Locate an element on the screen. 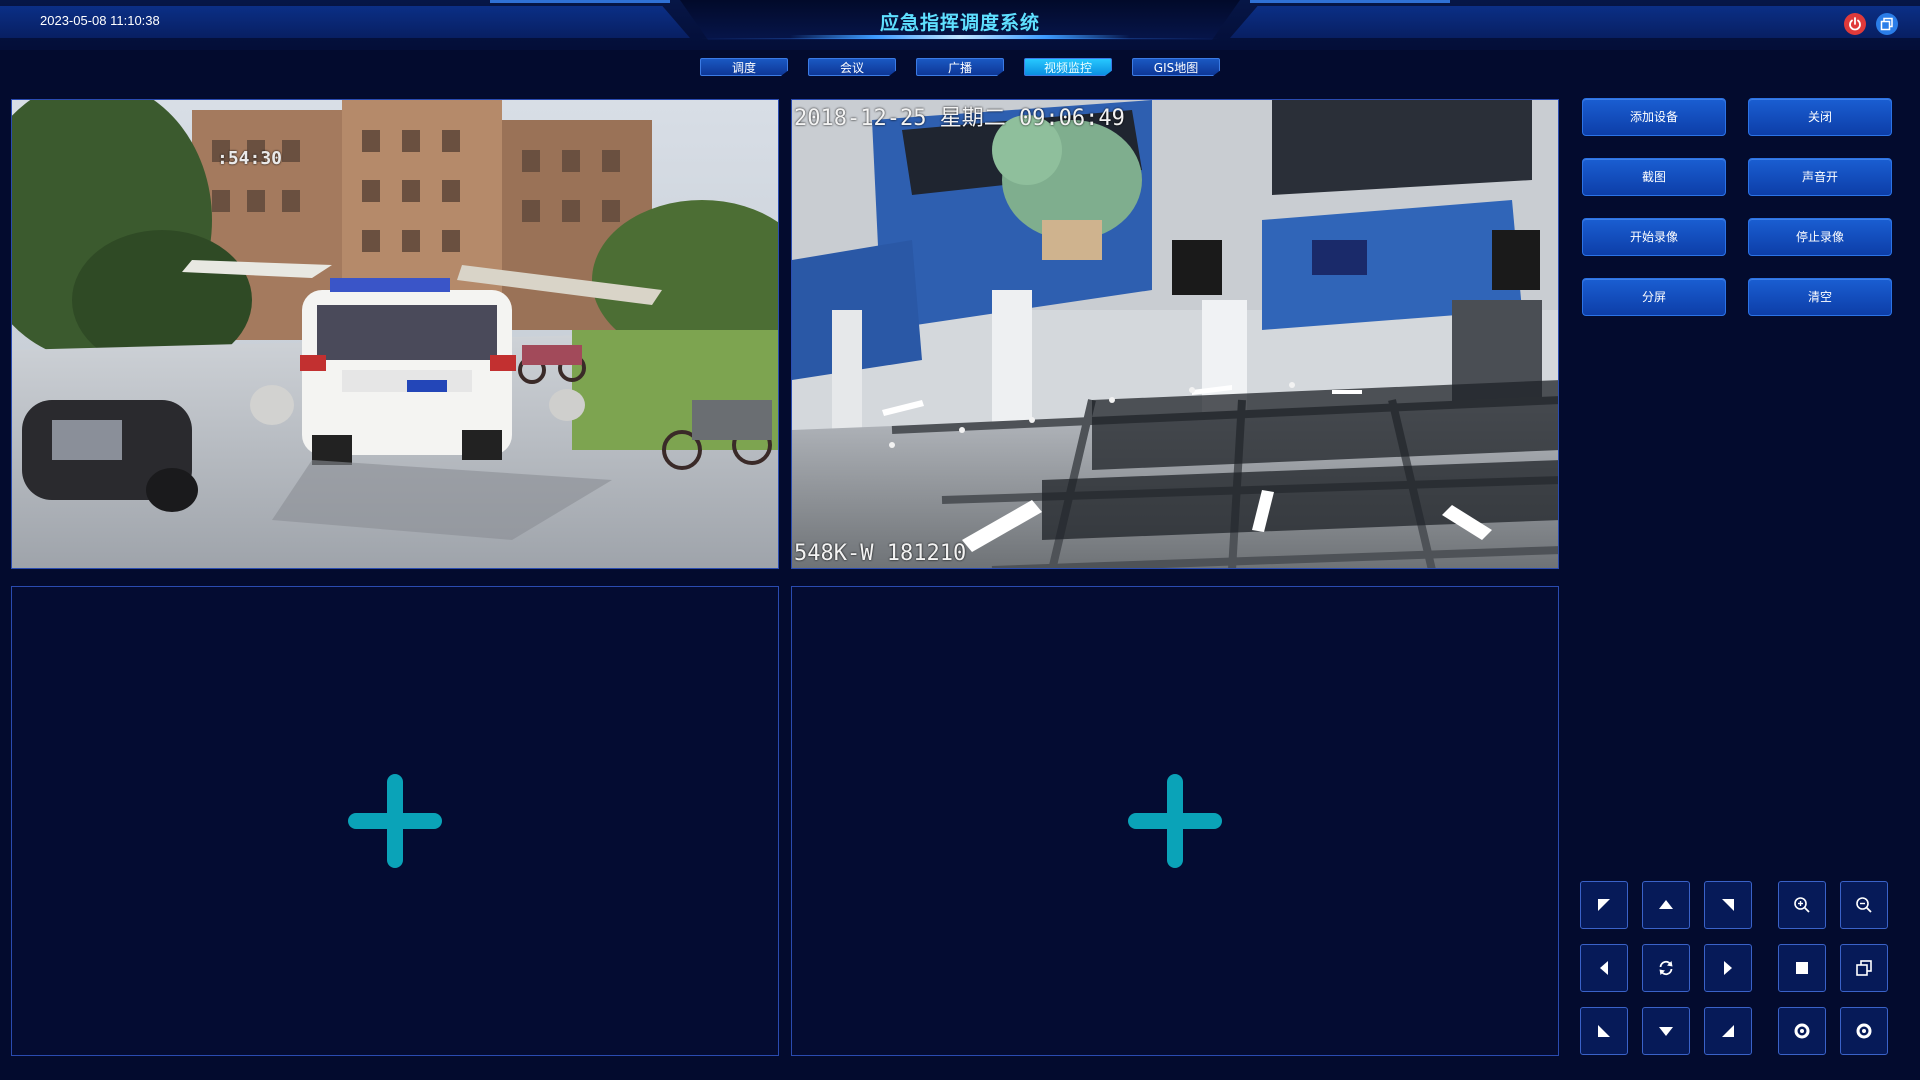 Image resolution: width=1920 pixels, height=1080 pixels. tab-broadcast: 广播 is located at coordinates (960, 67).